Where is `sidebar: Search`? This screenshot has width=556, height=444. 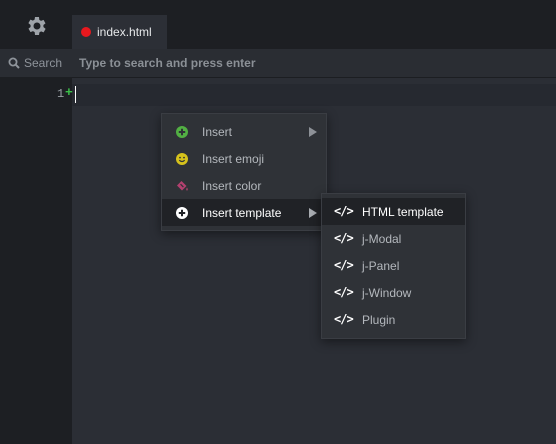 sidebar: Search is located at coordinates (36, 222).